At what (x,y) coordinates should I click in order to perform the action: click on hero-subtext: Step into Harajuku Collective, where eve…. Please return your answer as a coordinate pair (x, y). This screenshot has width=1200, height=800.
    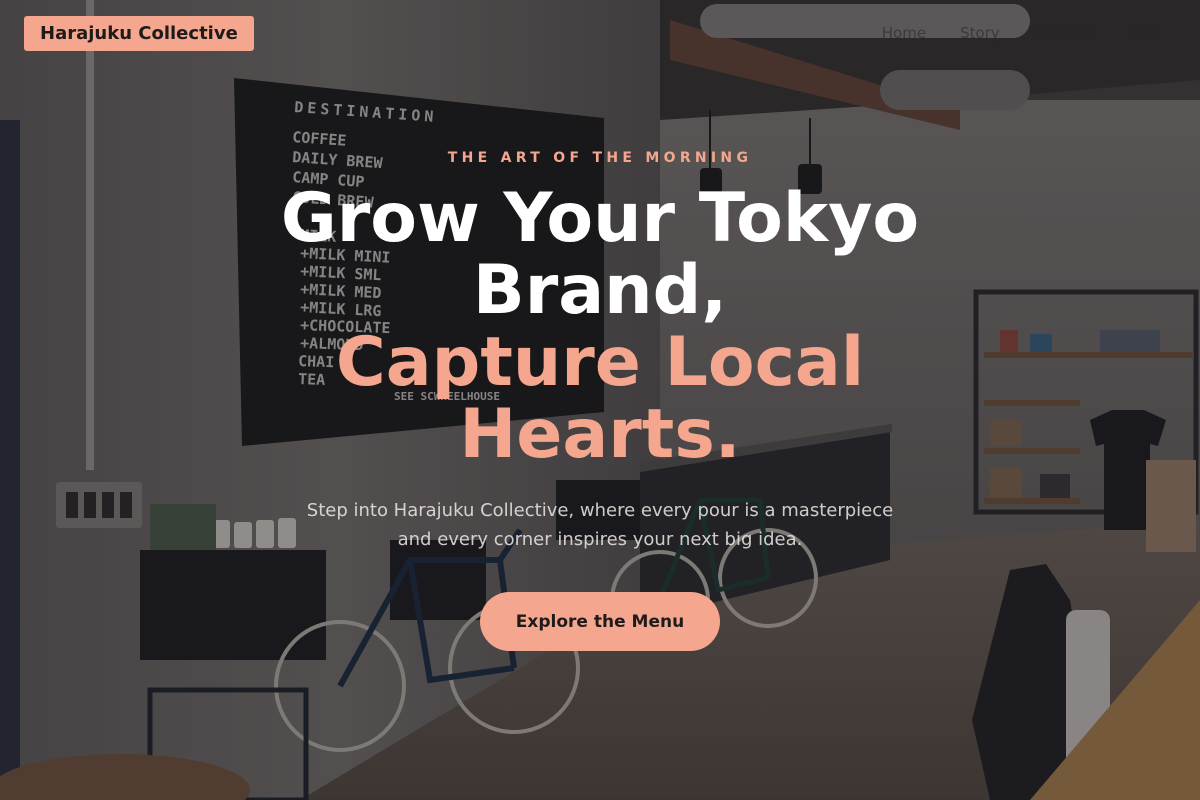
    Looking at the image, I should click on (600, 525).